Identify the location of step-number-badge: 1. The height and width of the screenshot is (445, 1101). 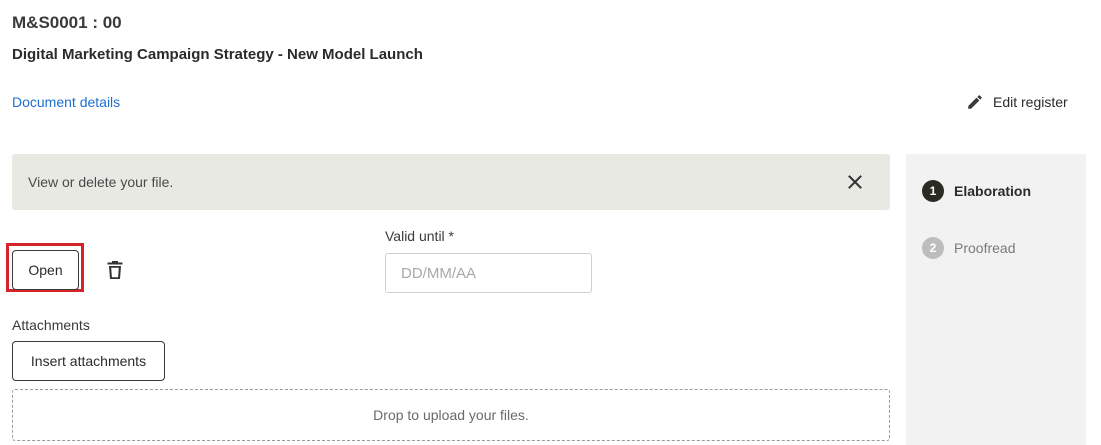
(933, 191).